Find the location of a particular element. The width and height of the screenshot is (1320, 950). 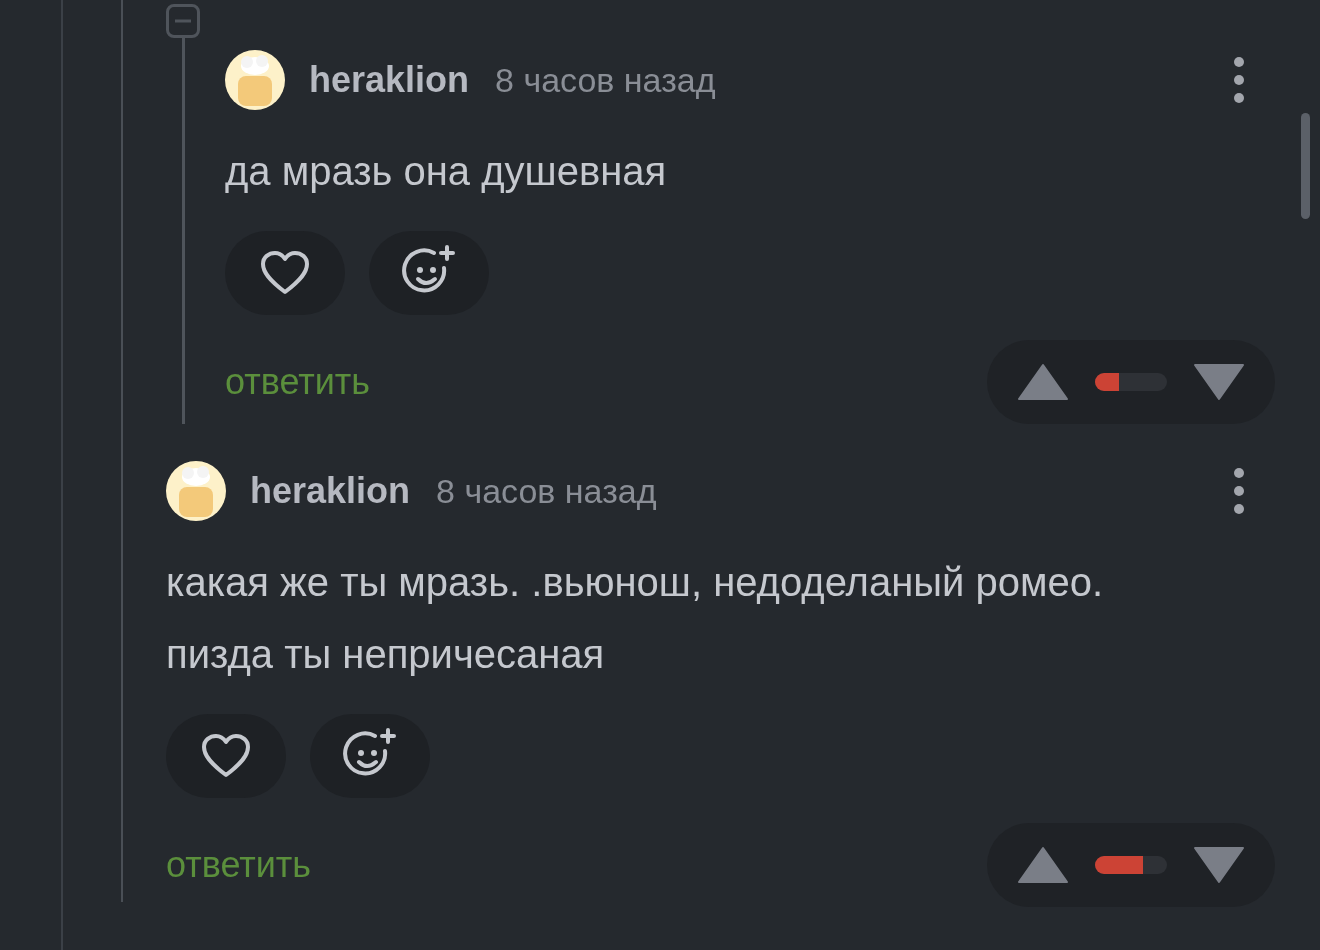

comment-text: какая же ты мразь. .вьюнош, недоделаный ромео. пизда ты непричесаная is located at coordinates (635, 618).